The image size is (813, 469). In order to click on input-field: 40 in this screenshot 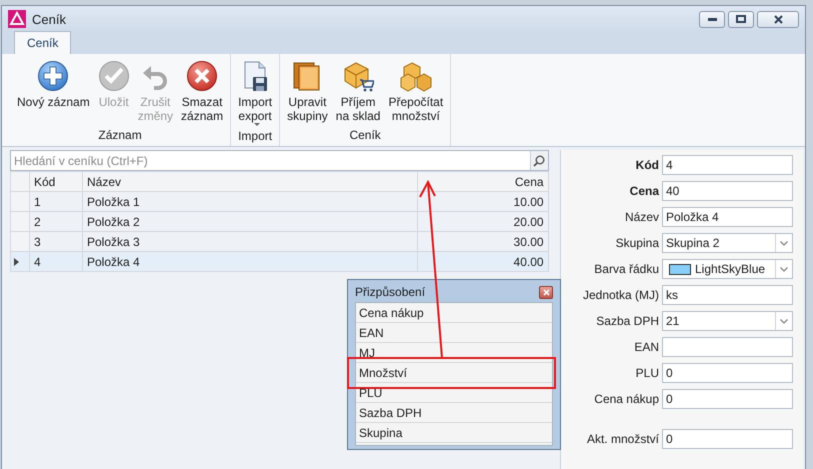, I will do `click(727, 191)`.